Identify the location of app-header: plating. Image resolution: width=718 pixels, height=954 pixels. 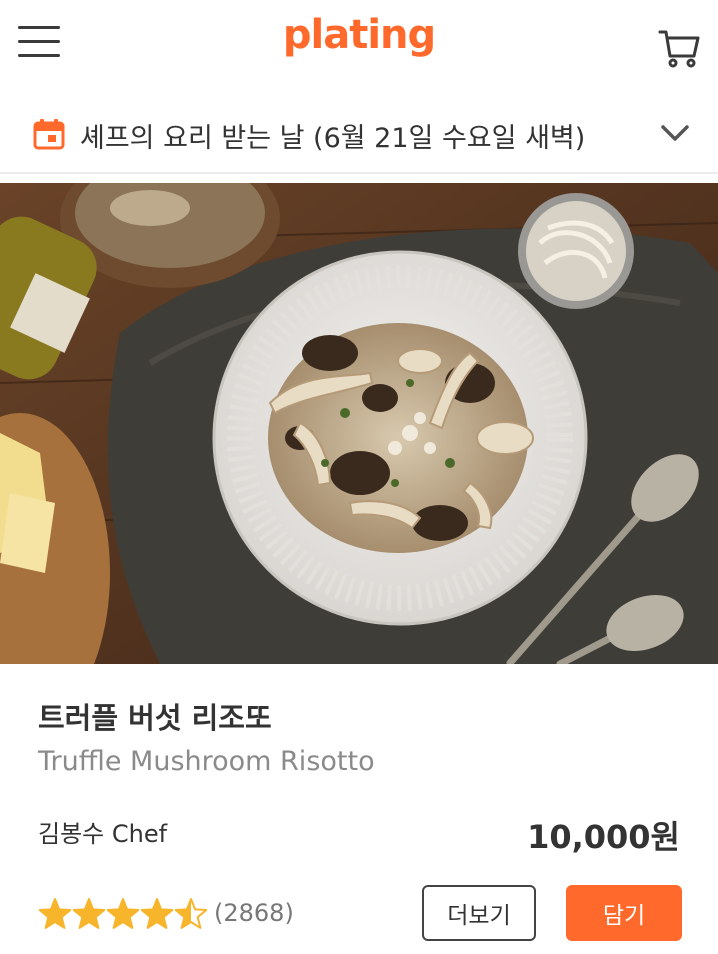
(359, 45).